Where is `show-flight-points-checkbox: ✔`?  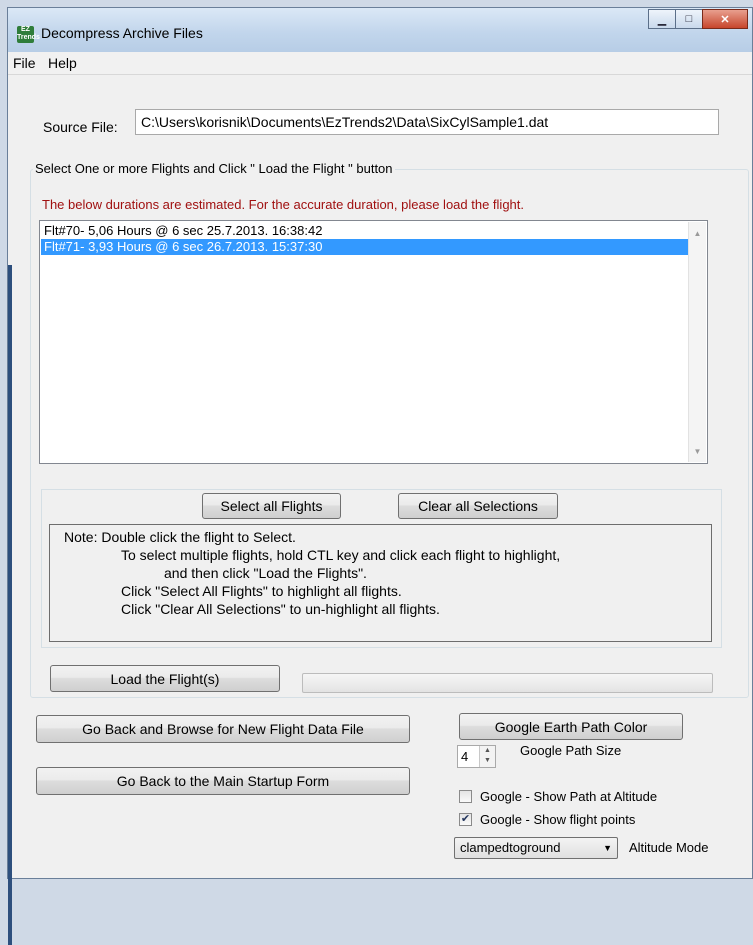
show-flight-points-checkbox: ✔ is located at coordinates (465, 819).